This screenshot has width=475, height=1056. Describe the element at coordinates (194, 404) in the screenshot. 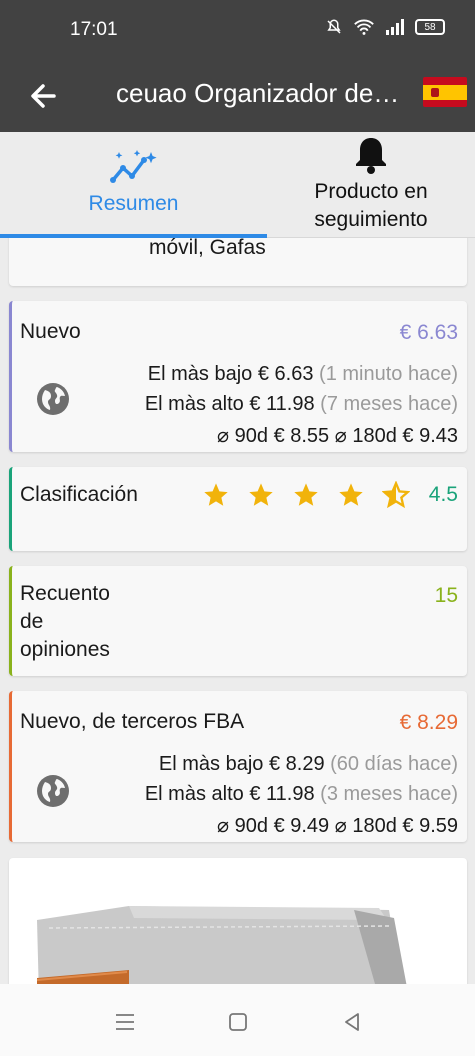

I see `new-highest-label: El màs alto` at that location.